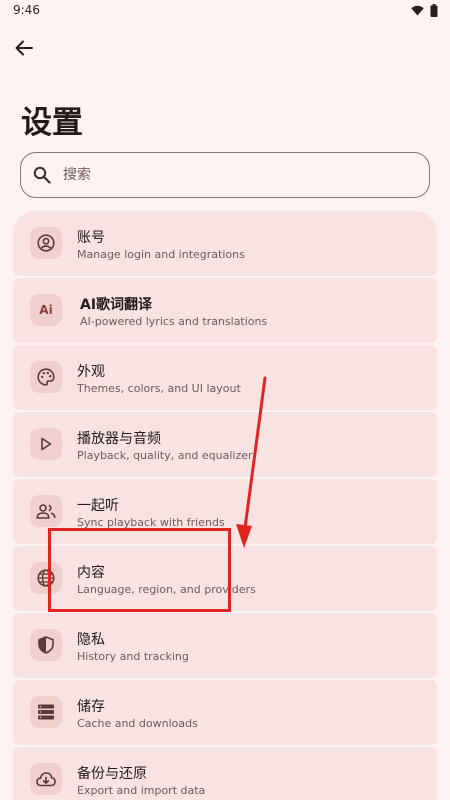 The height and width of the screenshot is (800, 450). I want to click on globe-icon-tile, so click(46, 578).